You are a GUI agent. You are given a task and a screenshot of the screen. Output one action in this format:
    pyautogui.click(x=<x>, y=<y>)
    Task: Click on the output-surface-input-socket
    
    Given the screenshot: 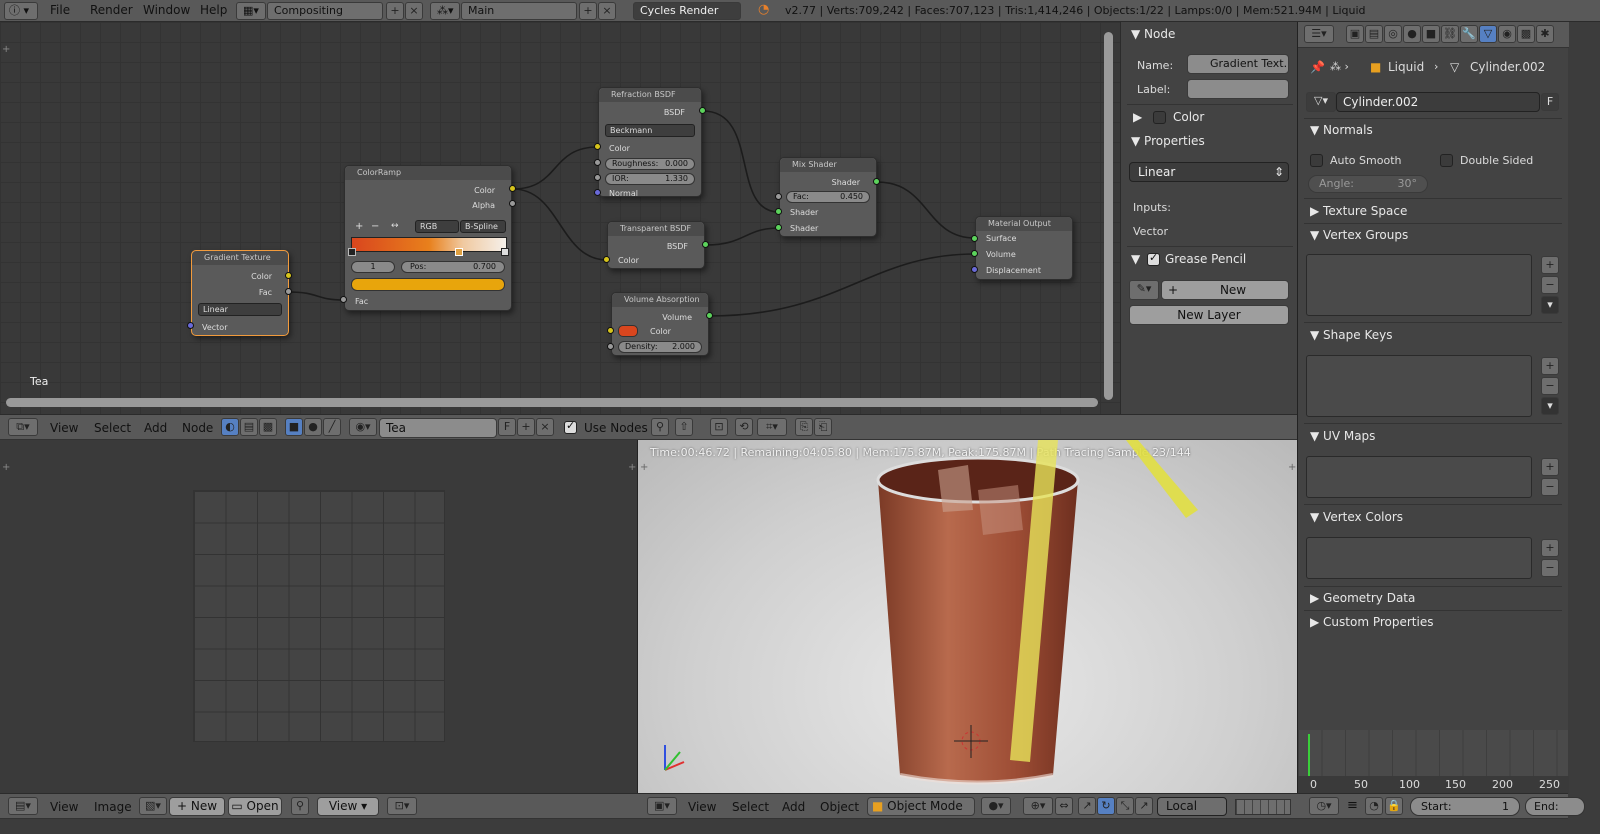 What is the action you would take?
    pyautogui.click(x=974, y=238)
    